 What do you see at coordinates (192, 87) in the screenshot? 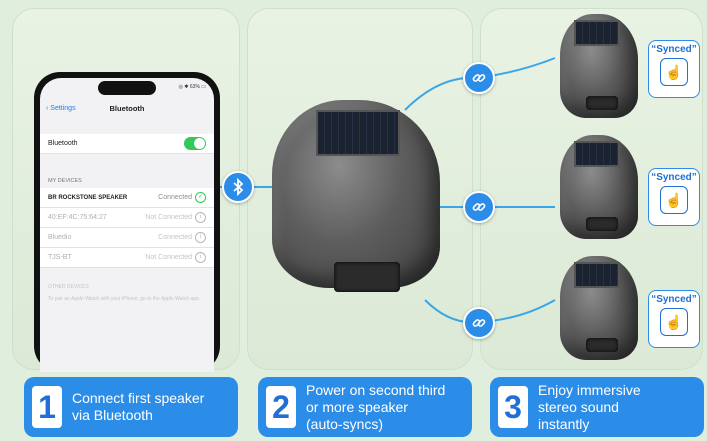
I see `status-indicators: ◎ ✱ 63% ▭` at bounding box center [192, 87].